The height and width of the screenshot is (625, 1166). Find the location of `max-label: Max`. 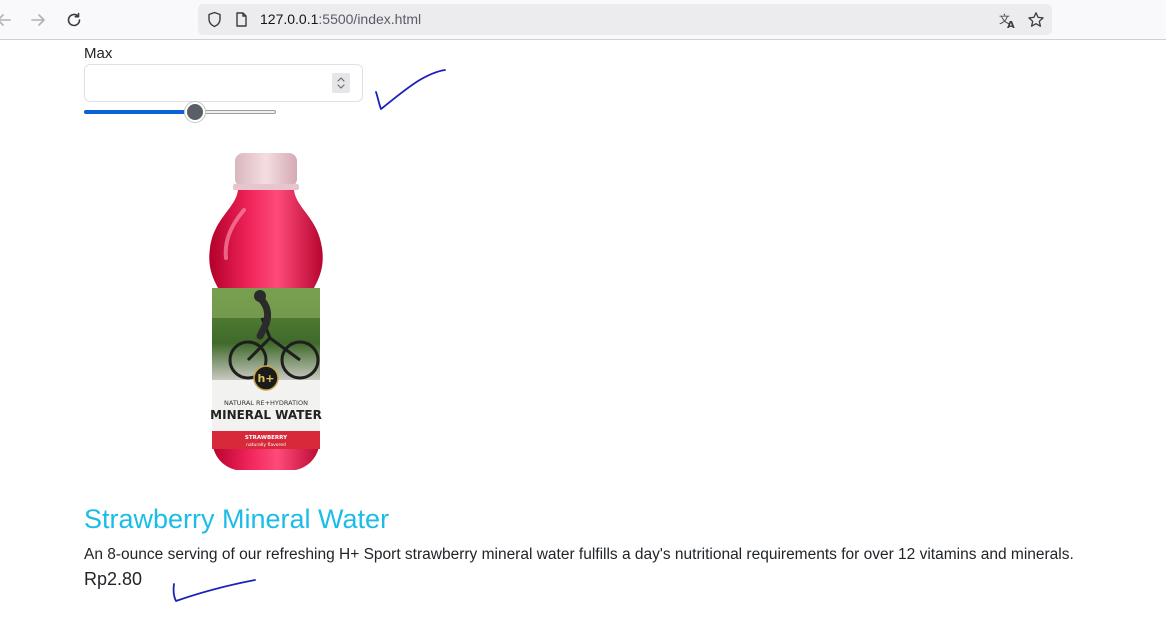

max-label: Max is located at coordinates (98, 53).